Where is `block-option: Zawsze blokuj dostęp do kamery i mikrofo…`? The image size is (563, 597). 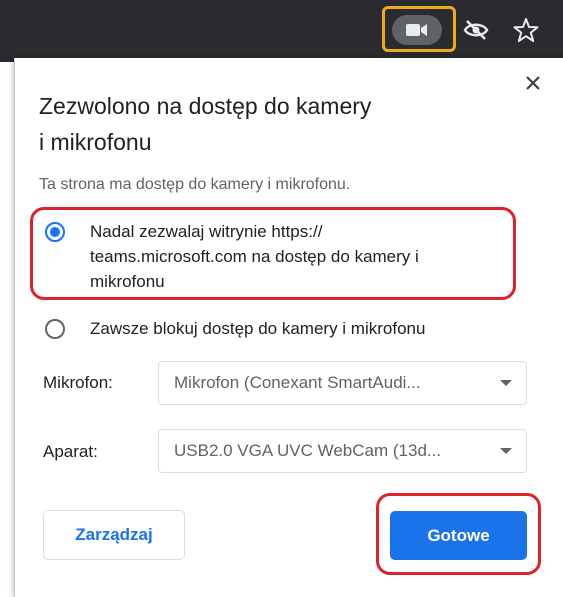 block-option: Zawsze blokuj dostęp do kamery i mikrofo… is located at coordinates (265, 331).